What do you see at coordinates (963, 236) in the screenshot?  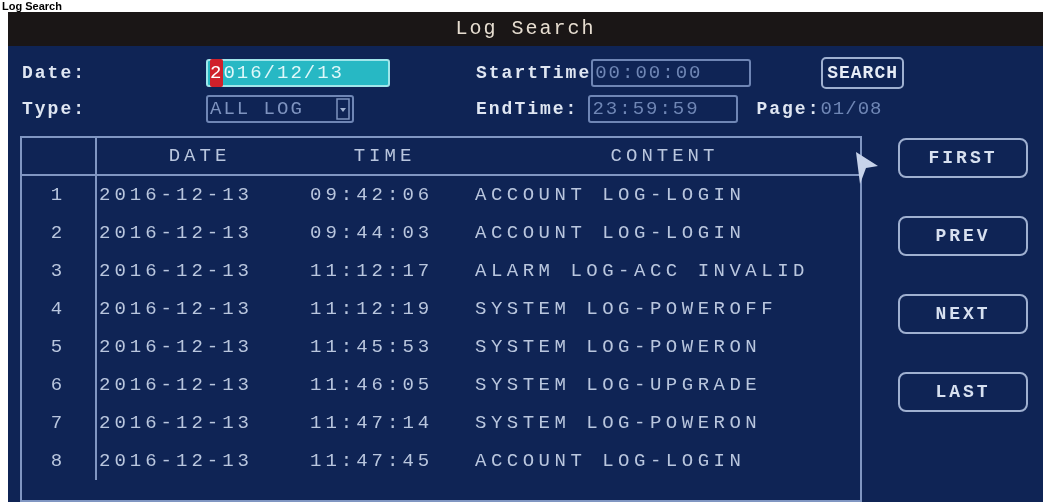 I see `page-nav-button: PREV` at bounding box center [963, 236].